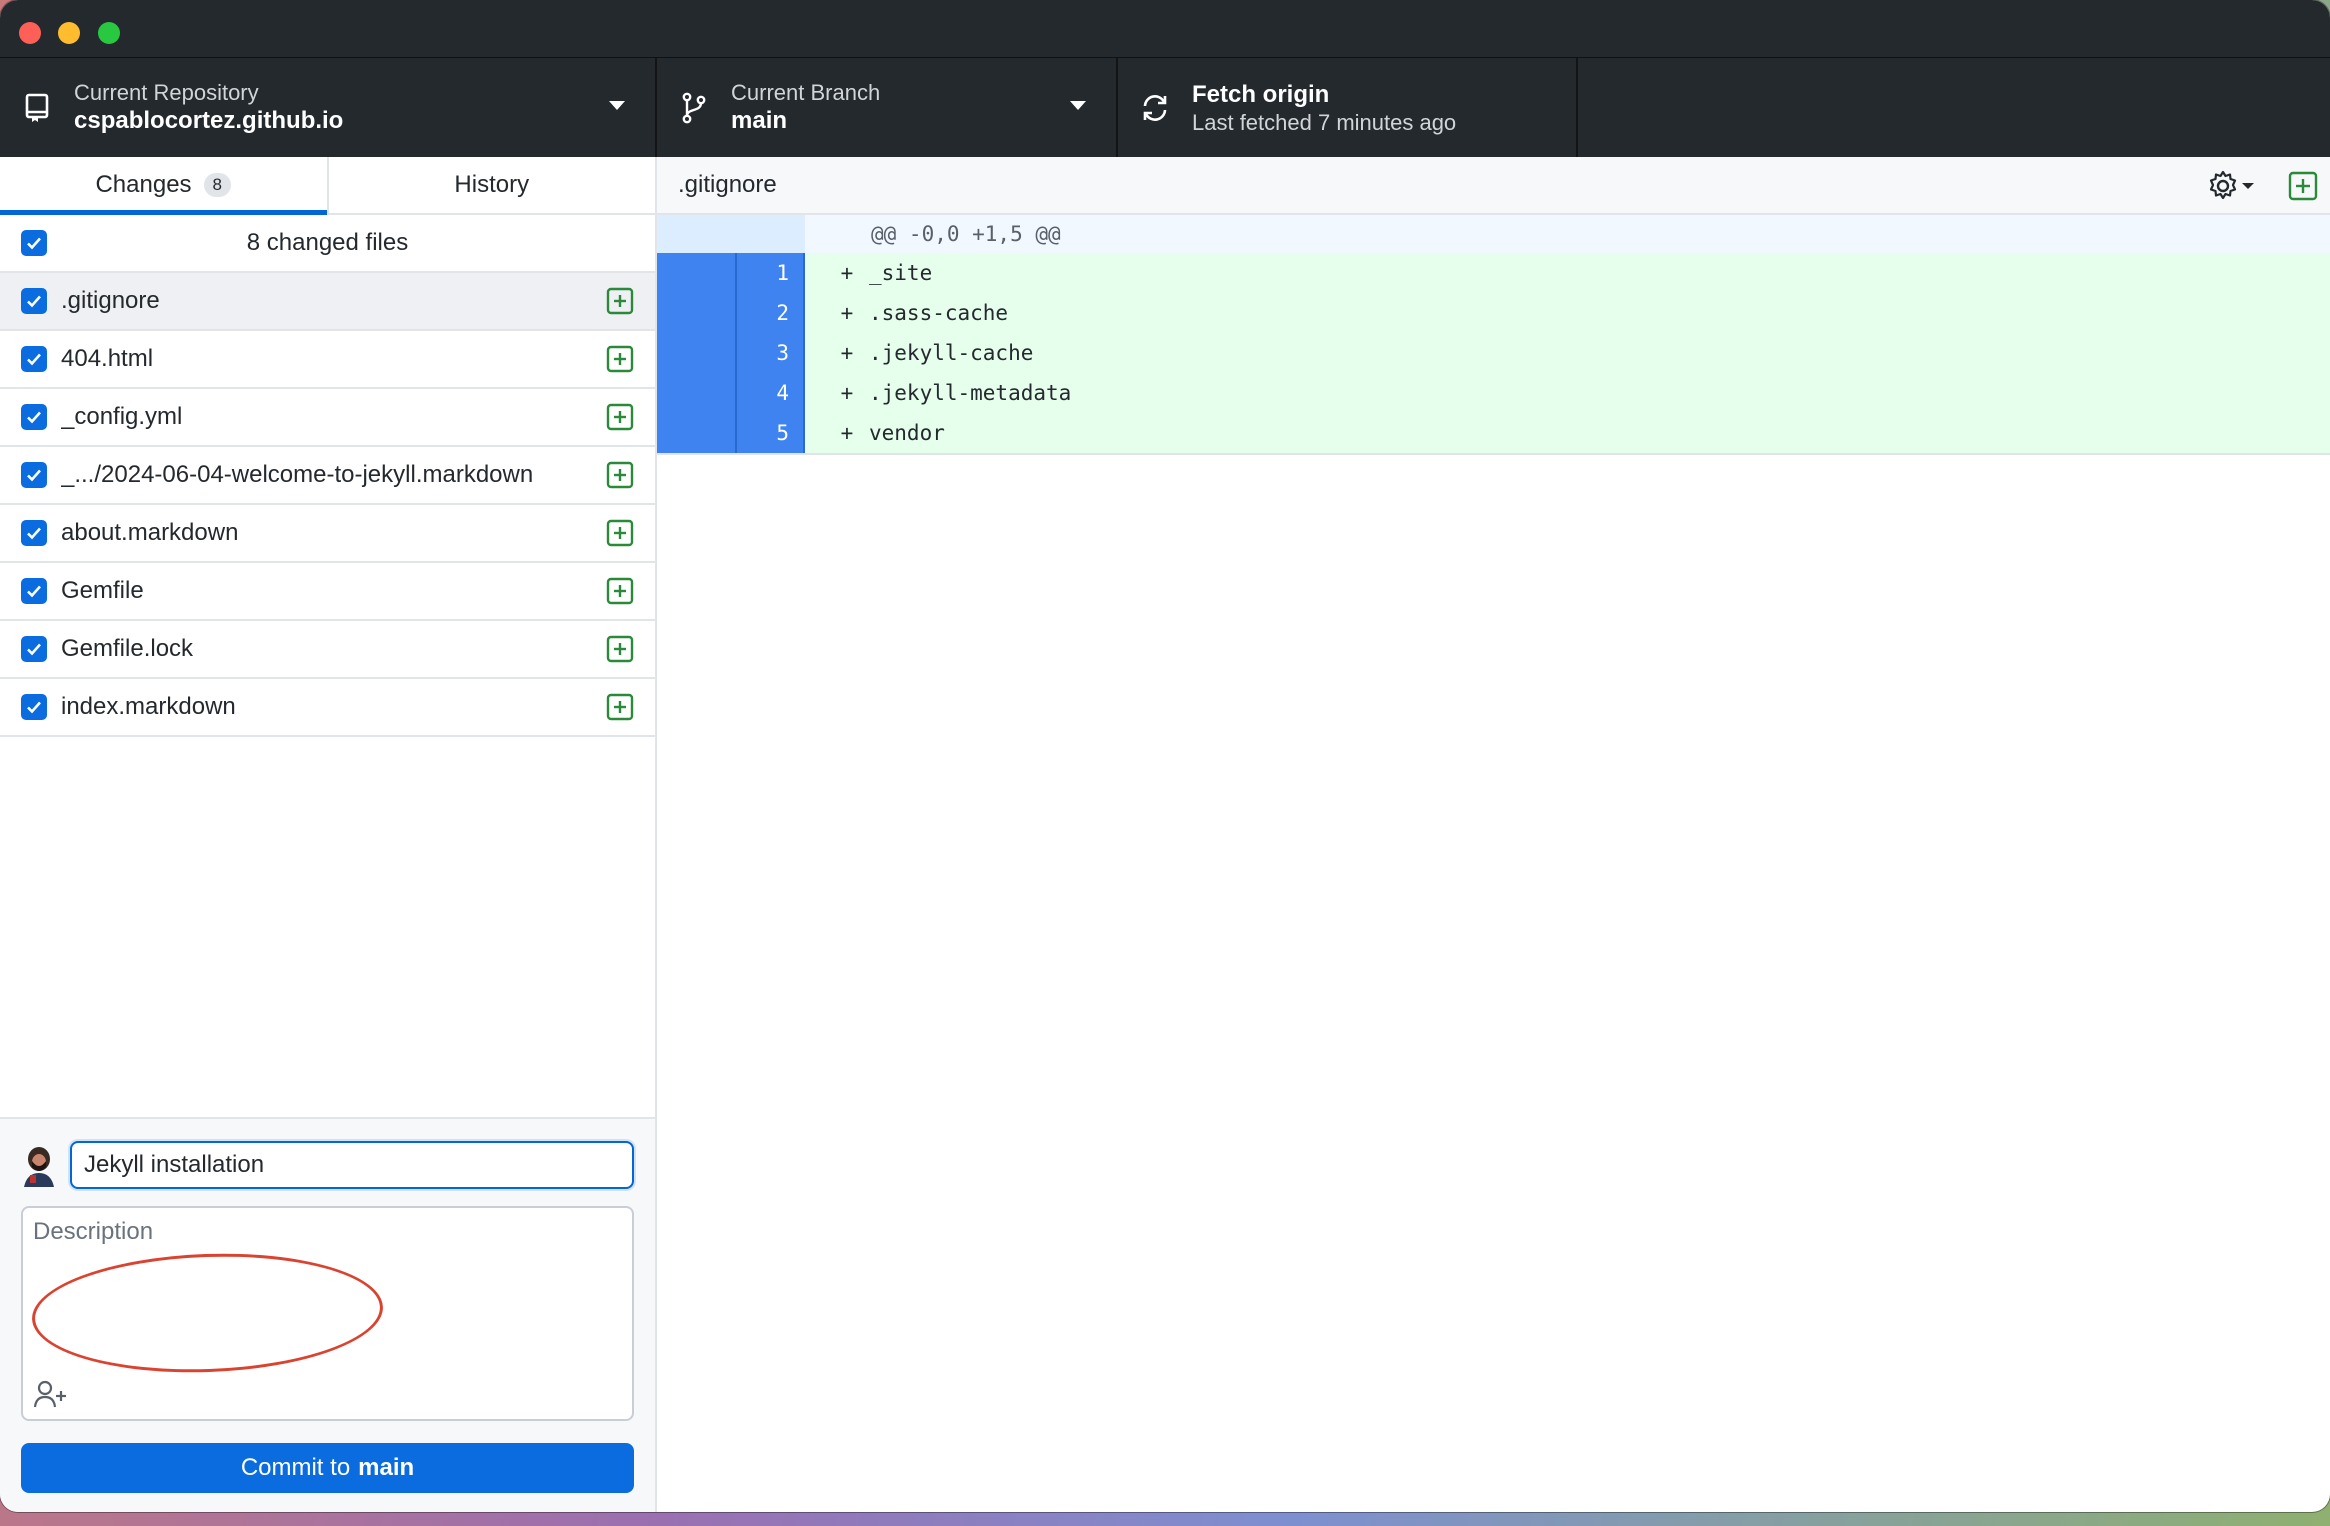 This screenshot has height=1526, width=2330. Describe the element at coordinates (1493, 234) in the screenshot. I see `diff-hunk-header: @@ -0,0 +1,5 @@` at that location.